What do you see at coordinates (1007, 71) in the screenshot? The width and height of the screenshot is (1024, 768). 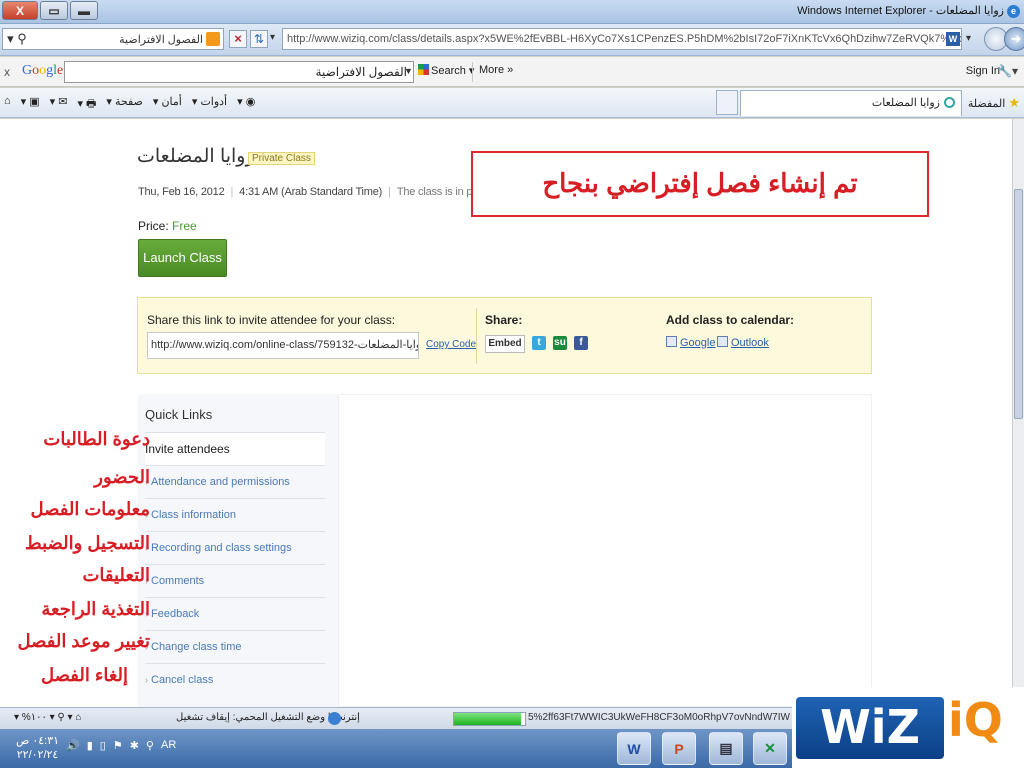 I see `wrench-icon: 🔧▾` at bounding box center [1007, 71].